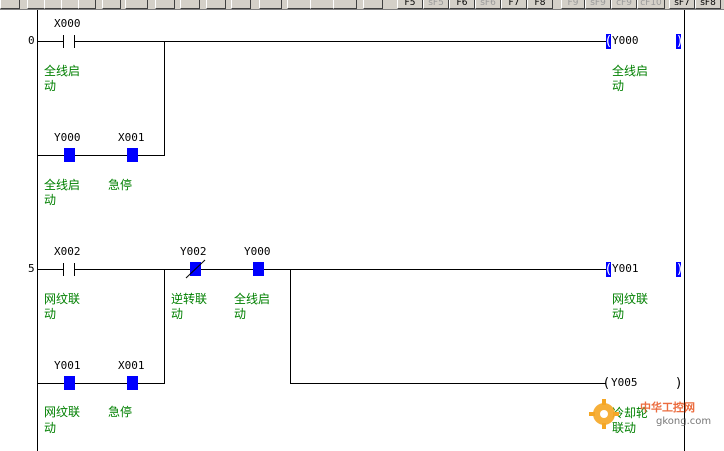 Image resolution: width=724 pixels, height=451 pixels. Describe the element at coordinates (69, 41) in the screenshot. I see `contact-x000` at that location.